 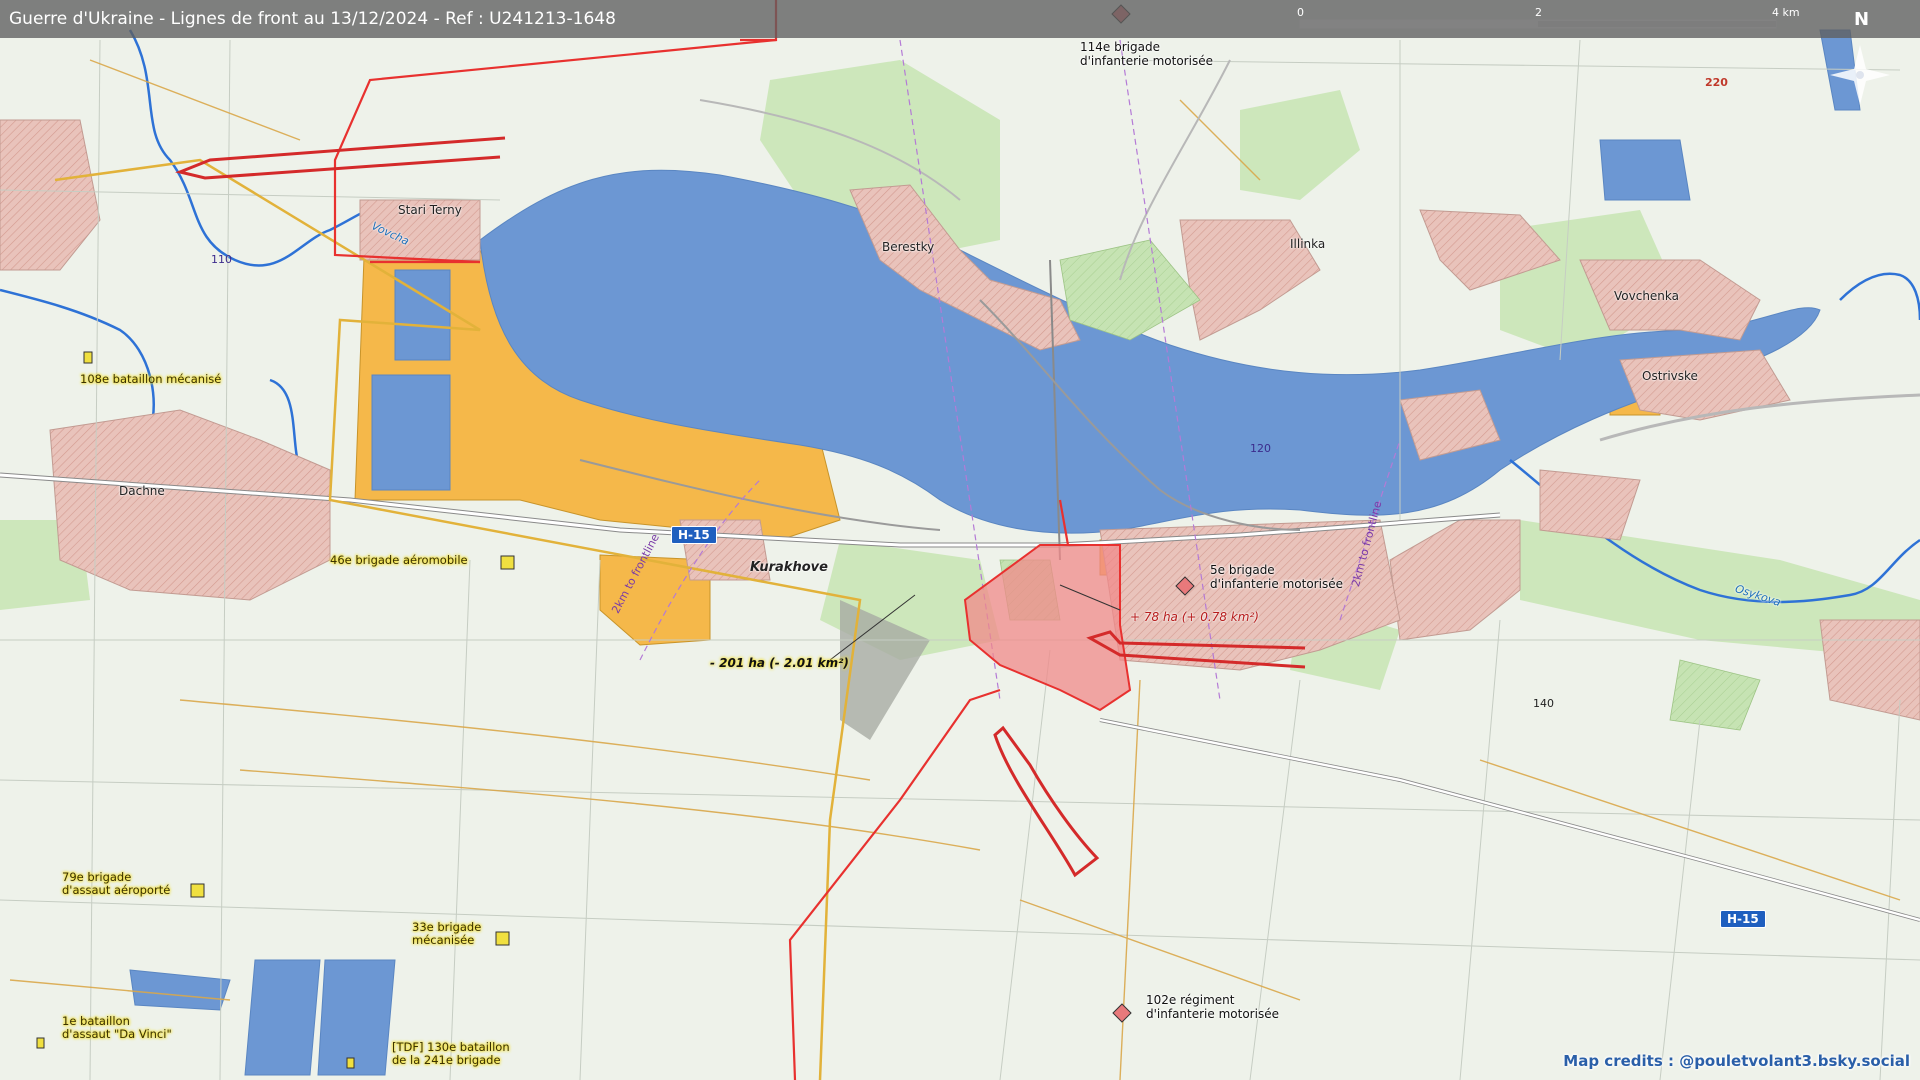 I want to click on north-indicator: N, so click(x=1862, y=19).